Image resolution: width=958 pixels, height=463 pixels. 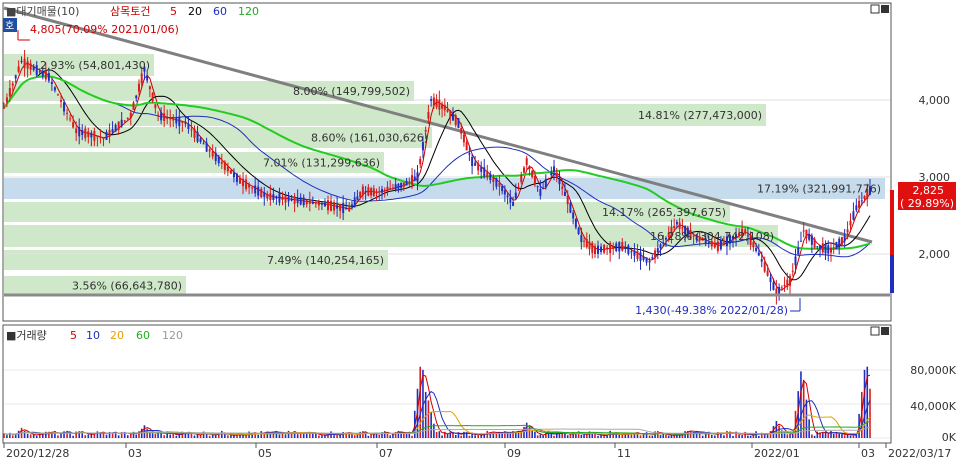 What do you see at coordinates (935, 177) in the screenshot?
I see `price-axis: 4,000 3,000 2,000` at bounding box center [935, 177].